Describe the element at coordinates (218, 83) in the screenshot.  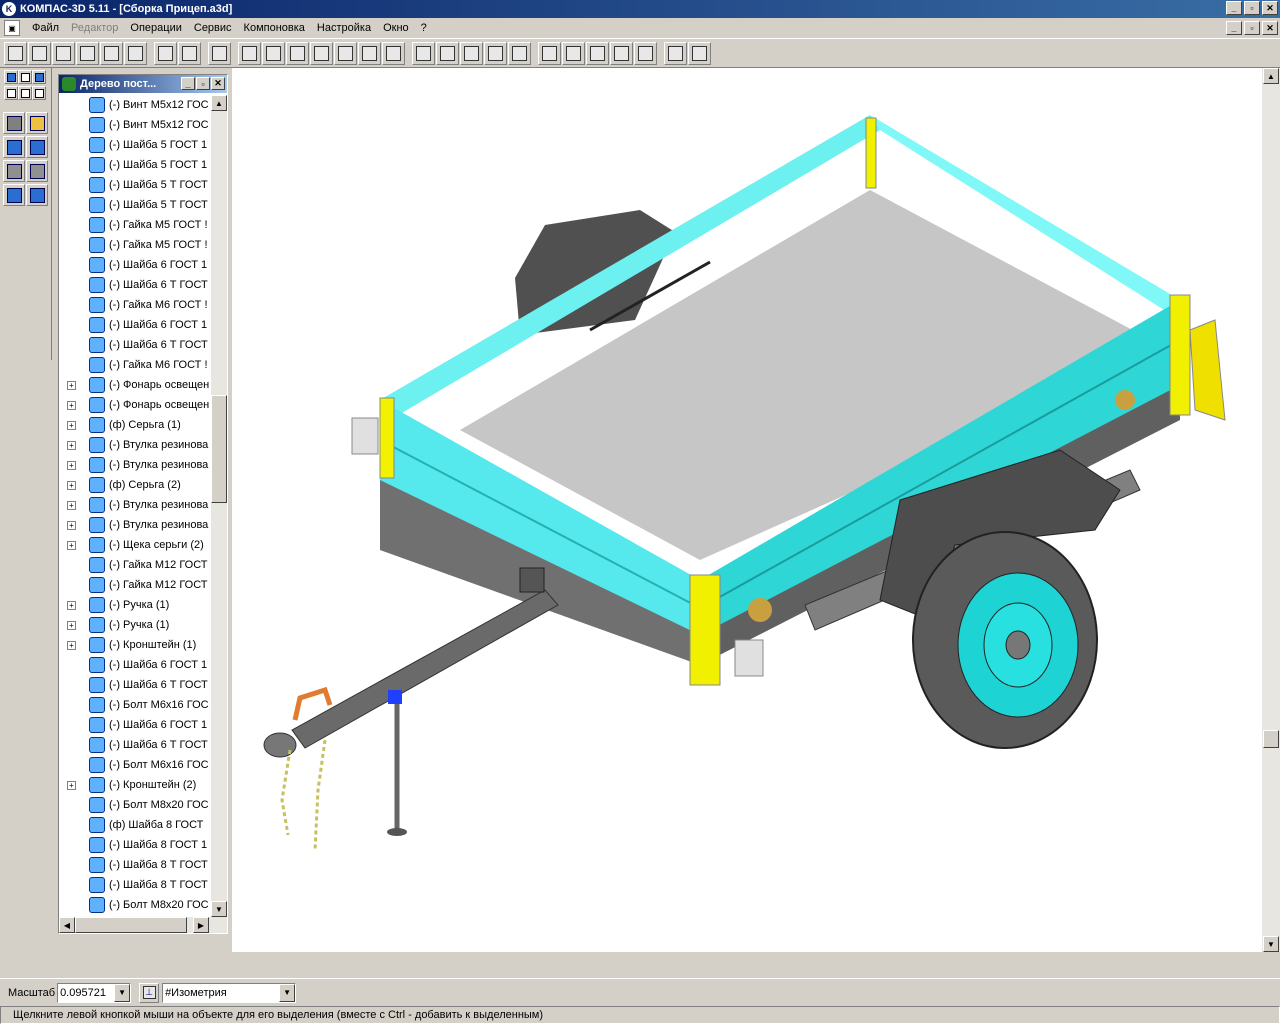
I see `panel-close-button: ✕` at that location.